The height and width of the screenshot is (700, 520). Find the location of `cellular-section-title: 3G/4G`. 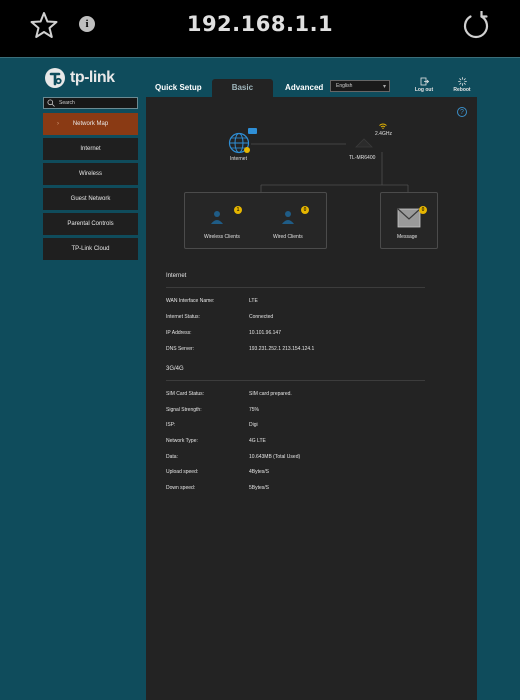

cellular-section-title: 3G/4G is located at coordinates (295, 373).